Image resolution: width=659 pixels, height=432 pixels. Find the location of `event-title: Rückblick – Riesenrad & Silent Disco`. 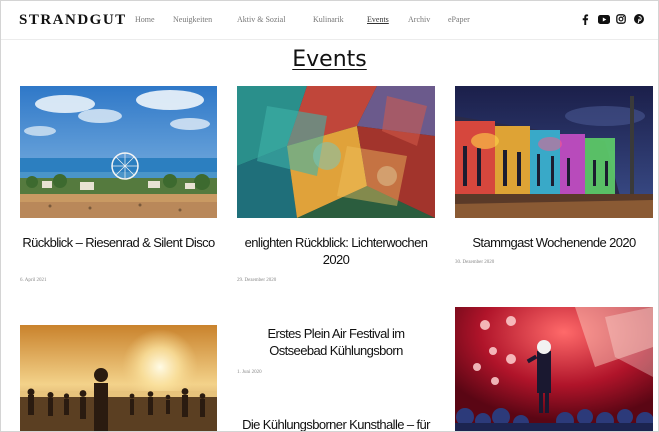

event-title: Rückblick – Riesenrad & Silent Disco is located at coordinates (118, 242).